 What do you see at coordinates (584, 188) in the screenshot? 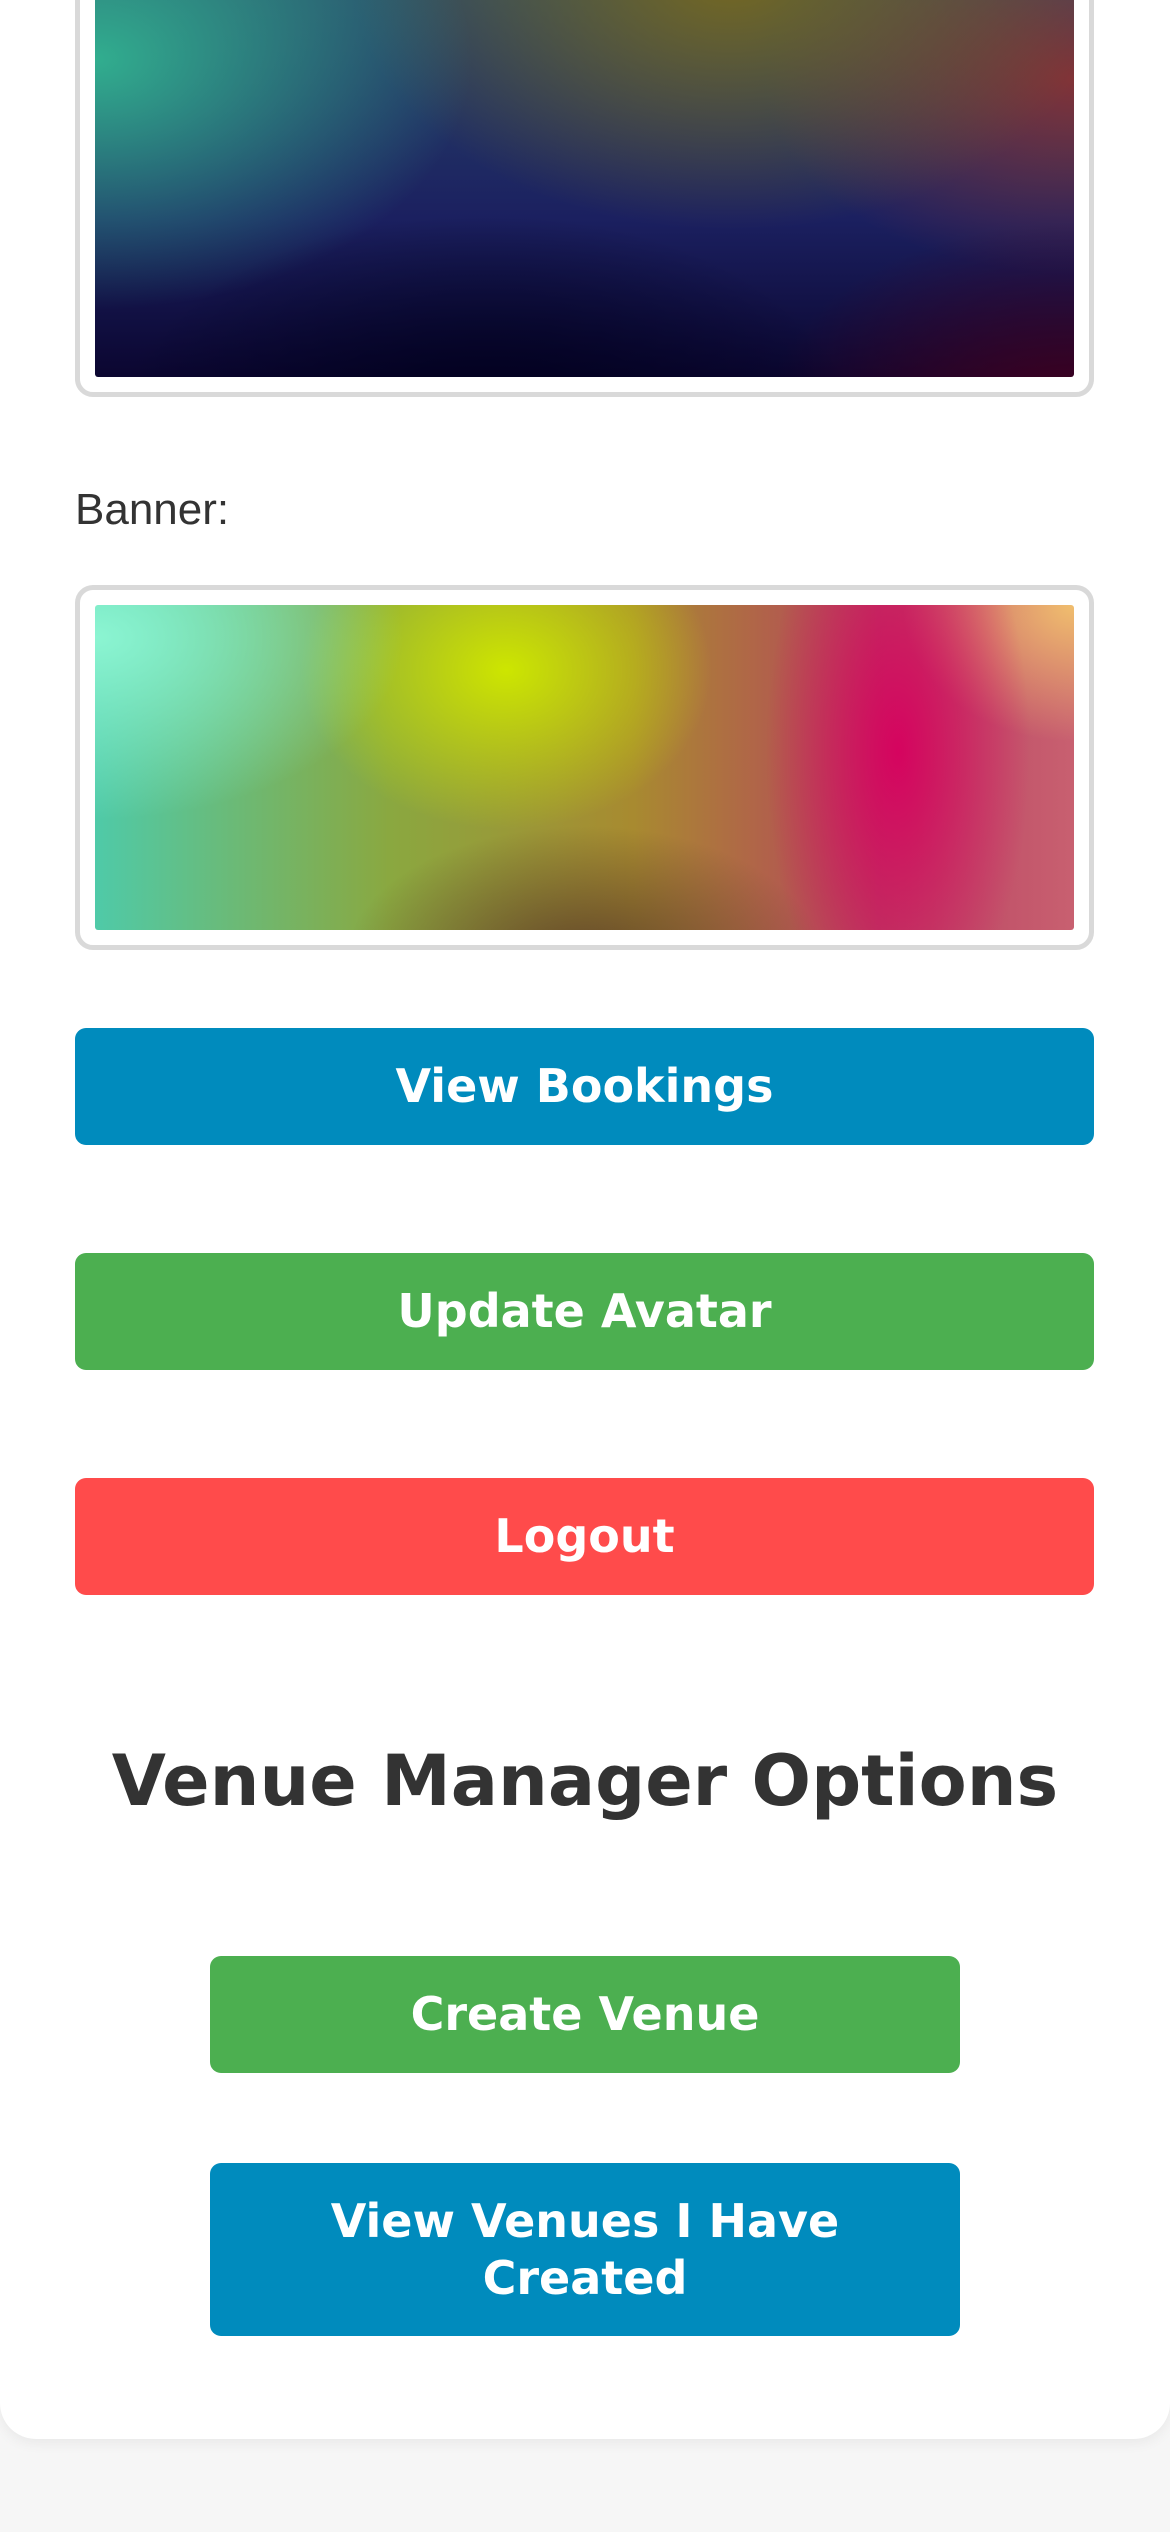
I see `avatar-image` at bounding box center [584, 188].